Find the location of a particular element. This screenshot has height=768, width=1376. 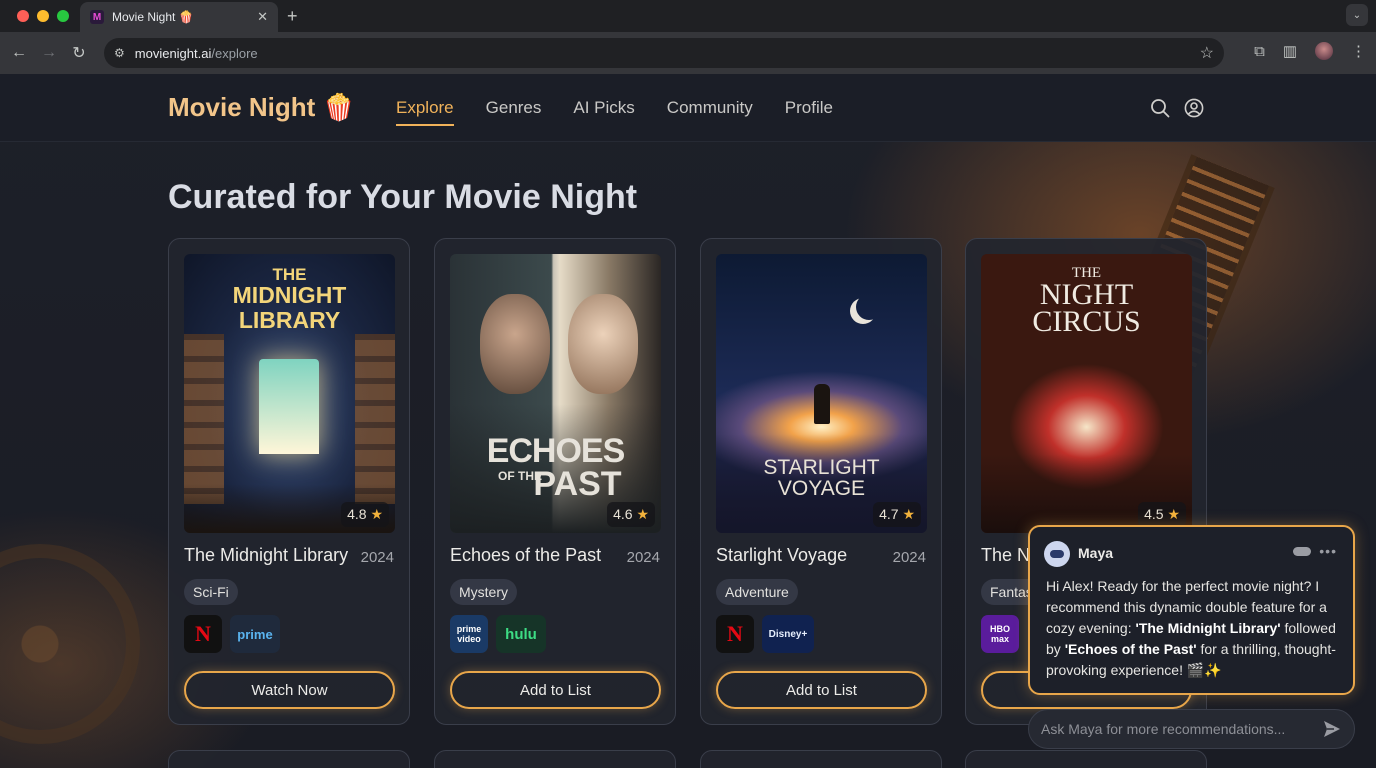

minimize-window-button is located at coordinates (43, 16).